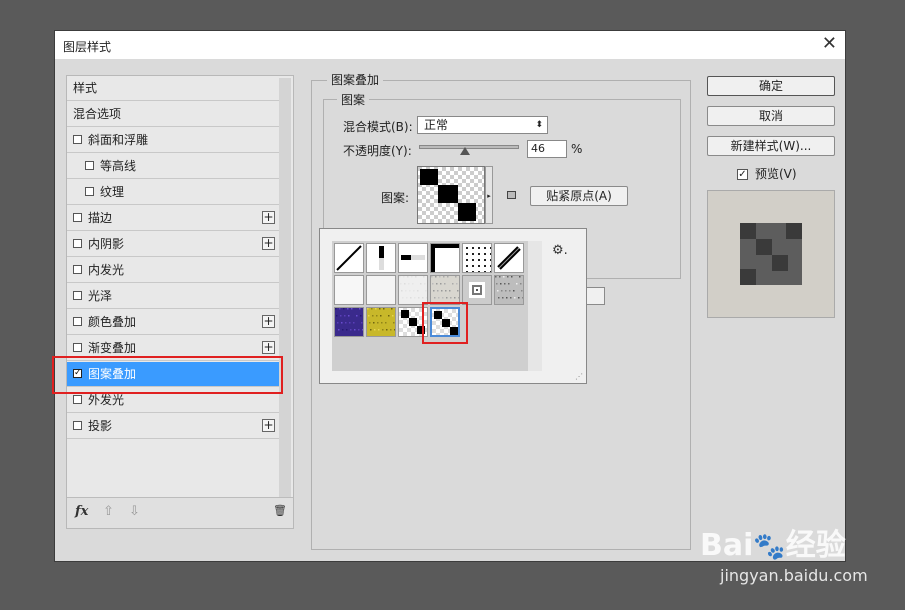 Image resolution: width=905 pixels, height=610 pixels. Describe the element at coordinates (280, 510) in the screenshot. I see `trash-icon: 🗑` at that location.